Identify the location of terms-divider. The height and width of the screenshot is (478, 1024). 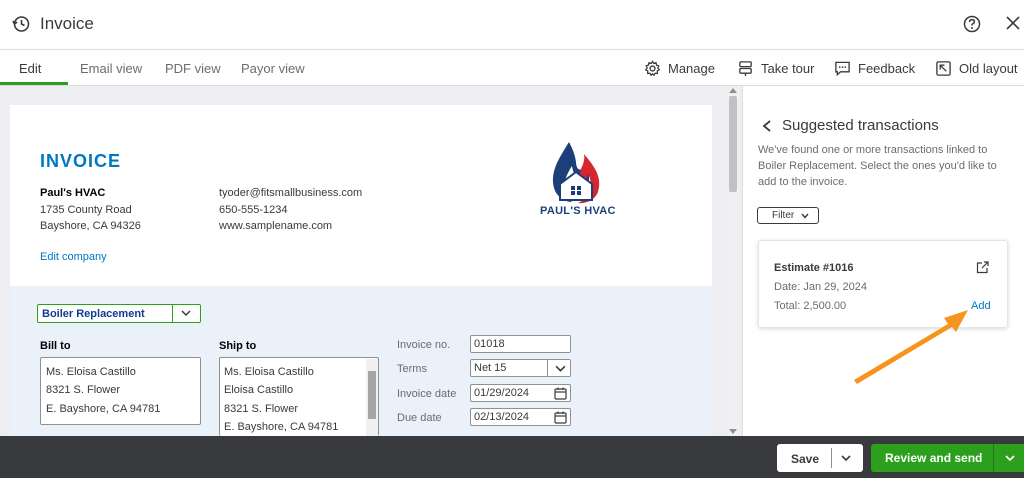
(547, 368).